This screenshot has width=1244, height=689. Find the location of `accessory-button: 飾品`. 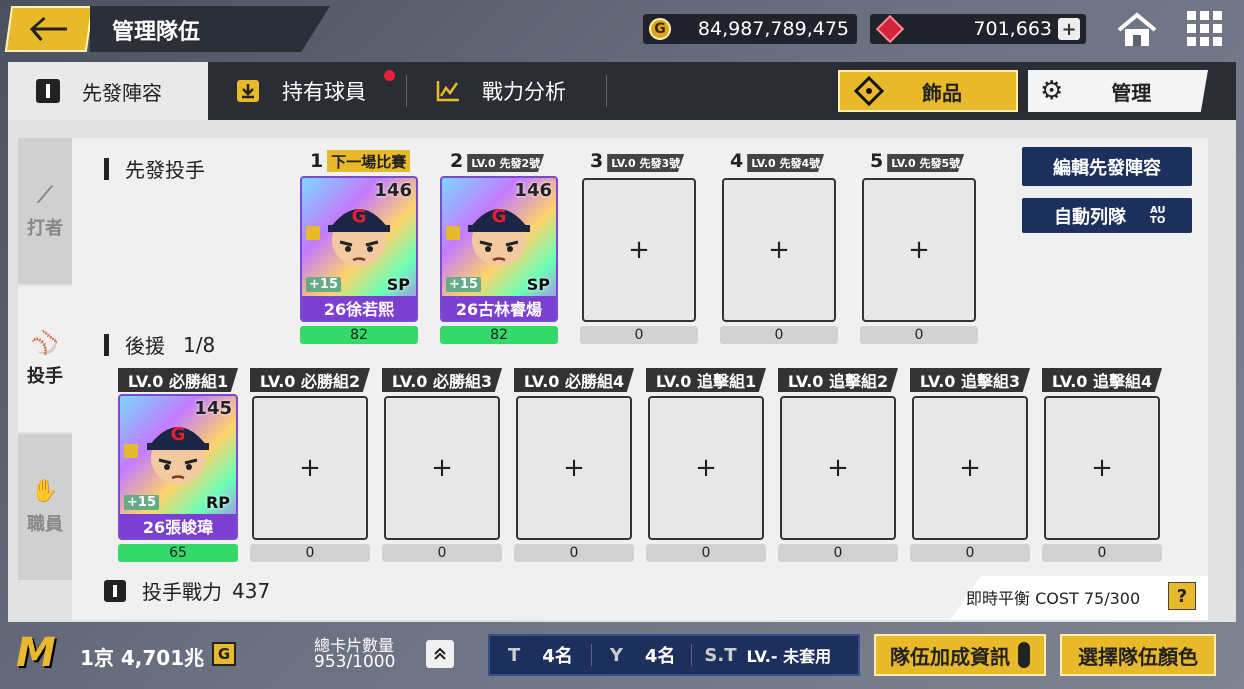

accessory-button: 飾品 is located at coordinates (928, 91).